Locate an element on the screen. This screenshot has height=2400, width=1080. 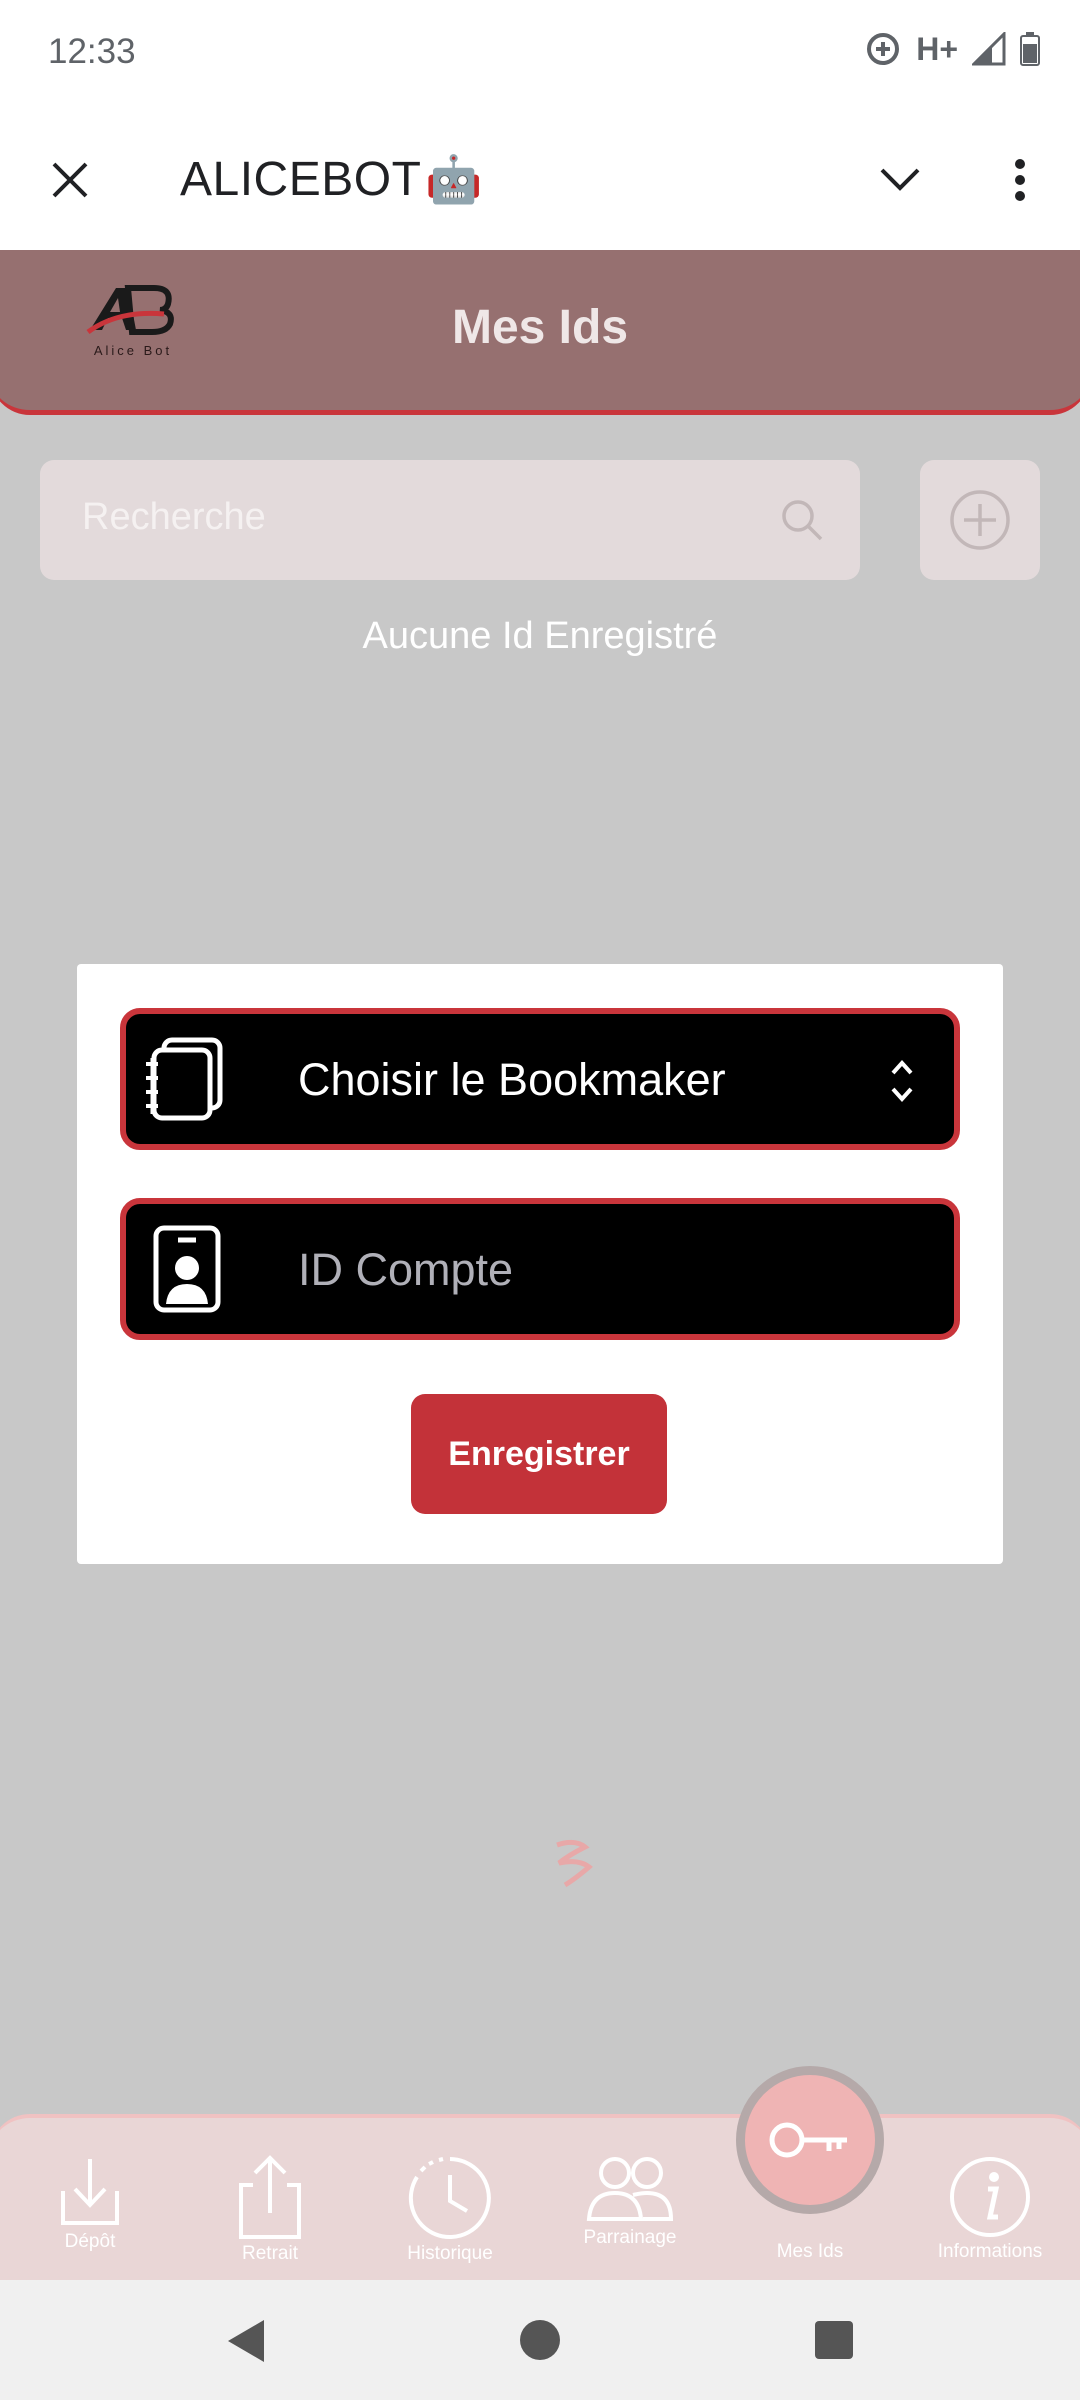
bookmaker-select: Choisir le Bookmaker is located at coordinates (540, 1079).